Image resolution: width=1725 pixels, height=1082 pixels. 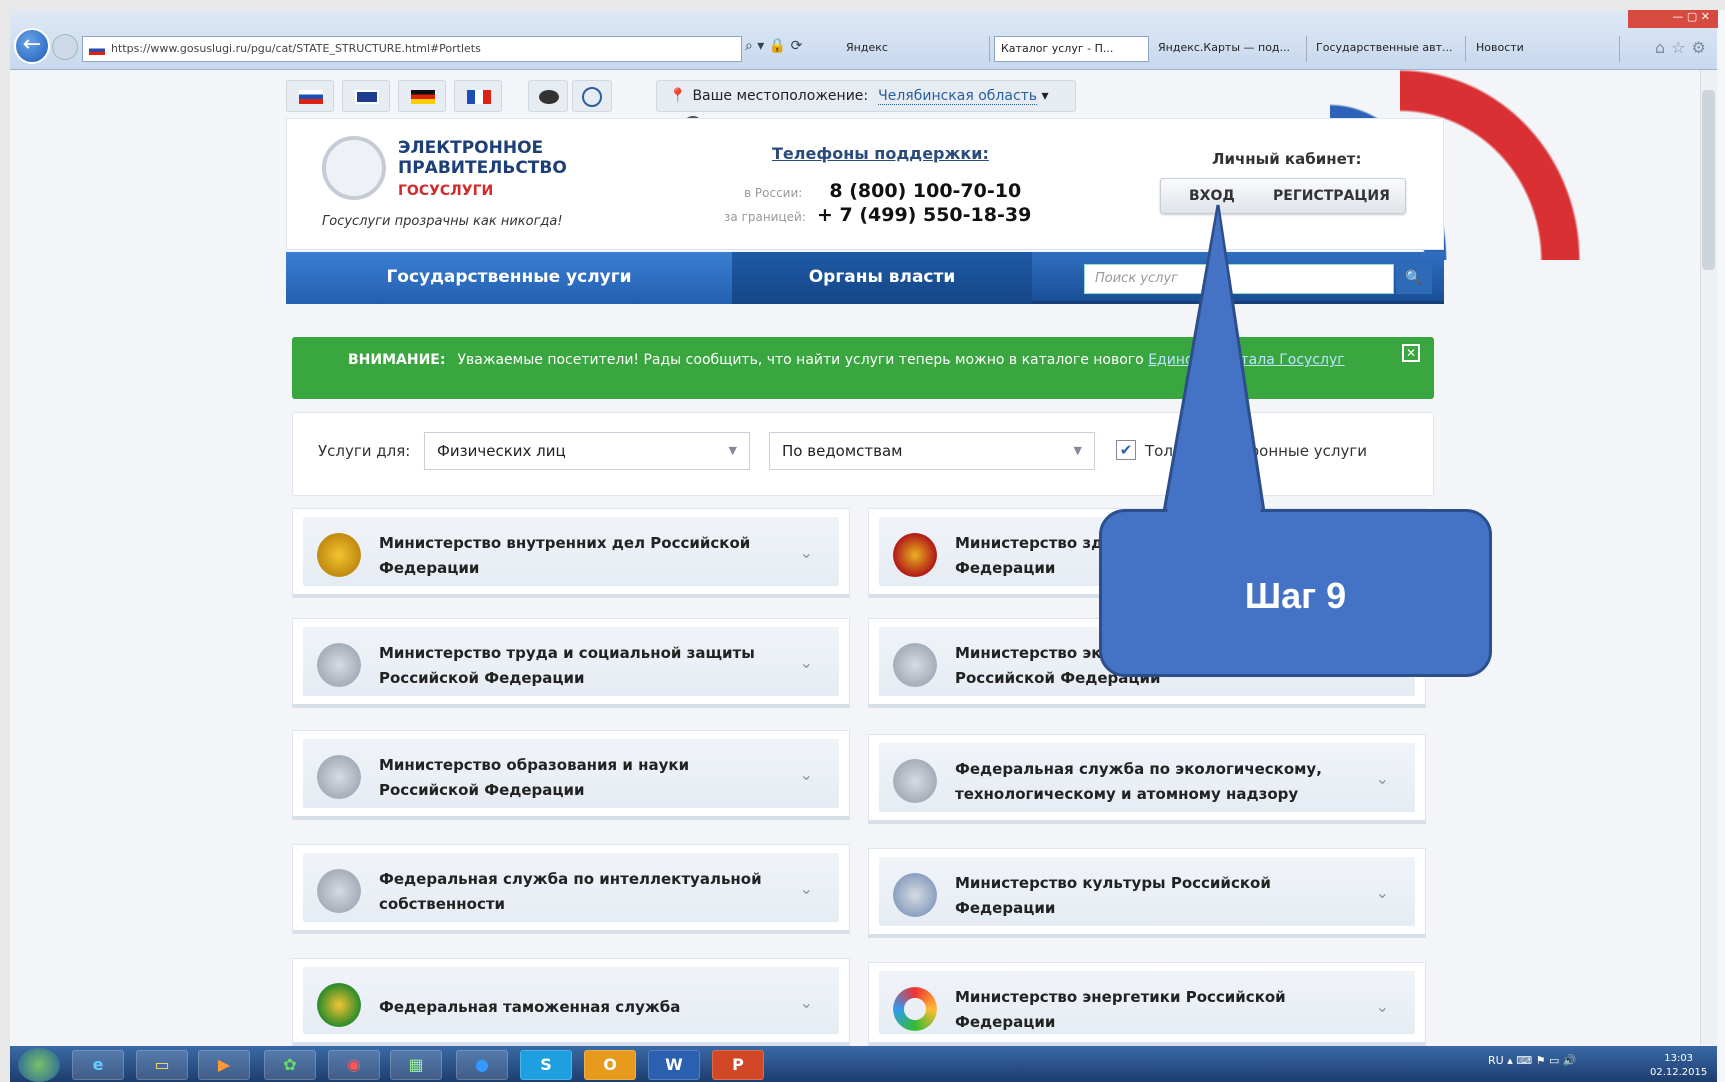 I want to click on word-icon: W, so click(x=674, y=1065).